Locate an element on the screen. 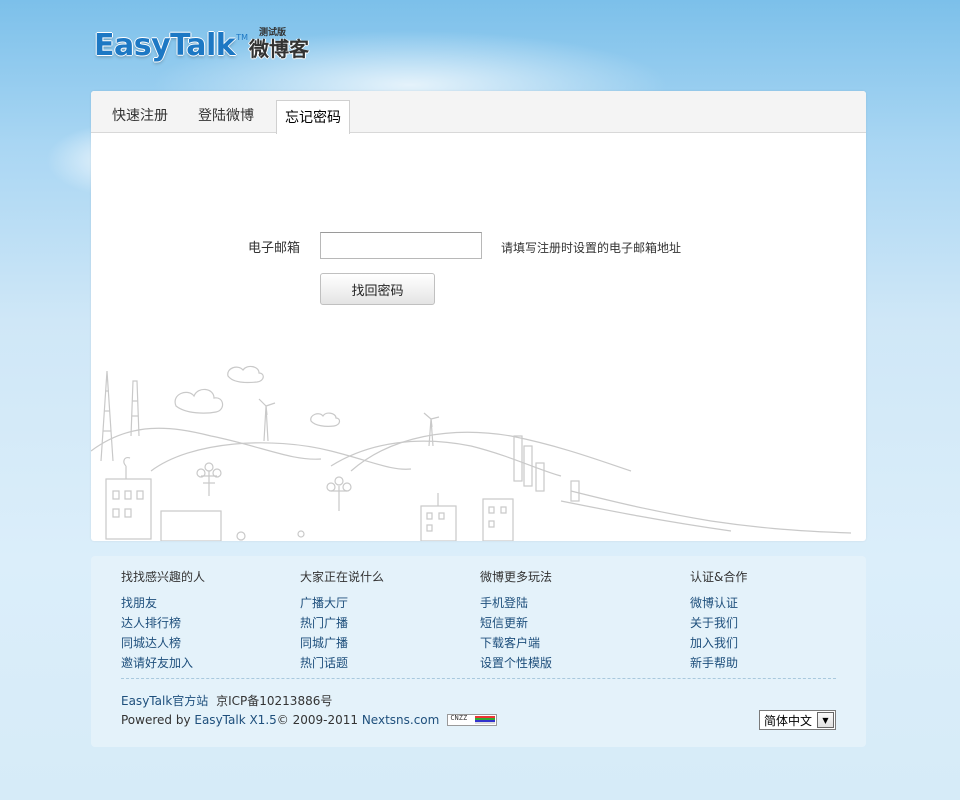  footer-column-people: 找找感兴趣的人 找朋友 达人排行榜 同城达人榜 邀请好友加入 is located at coordinates (163, 622).